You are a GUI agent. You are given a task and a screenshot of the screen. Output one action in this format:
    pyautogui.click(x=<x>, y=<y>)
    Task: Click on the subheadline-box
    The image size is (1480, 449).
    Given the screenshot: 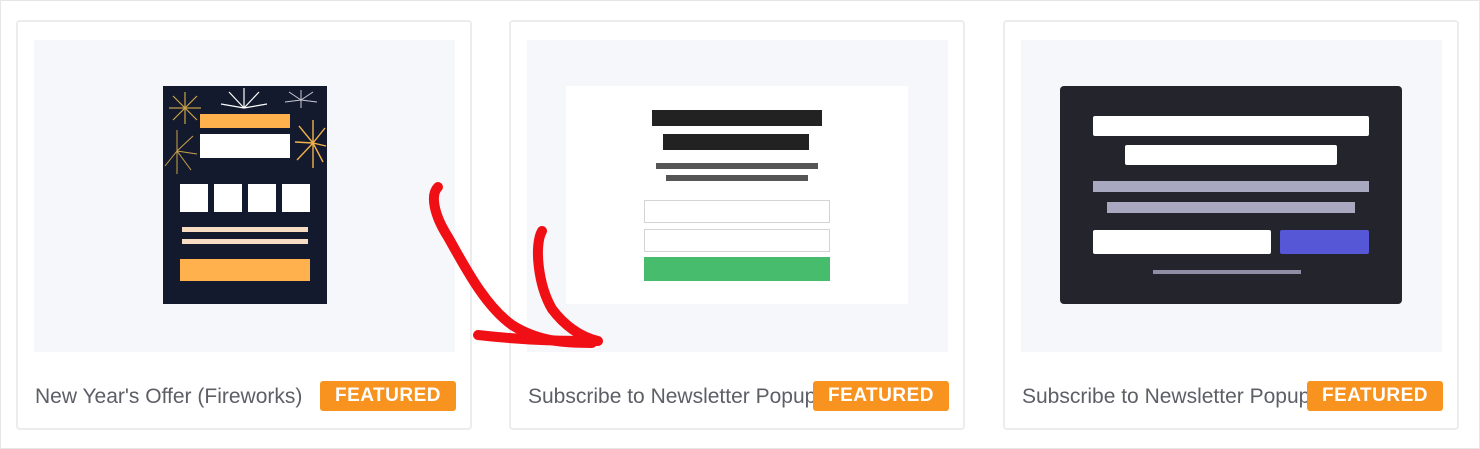 What is the action you would take?
    pyautogui.click(x=245, y=146)
    